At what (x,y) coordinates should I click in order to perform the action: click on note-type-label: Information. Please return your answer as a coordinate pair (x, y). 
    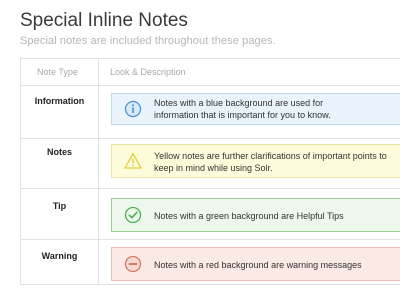
    Looking at the image, I should click on (59, 101).